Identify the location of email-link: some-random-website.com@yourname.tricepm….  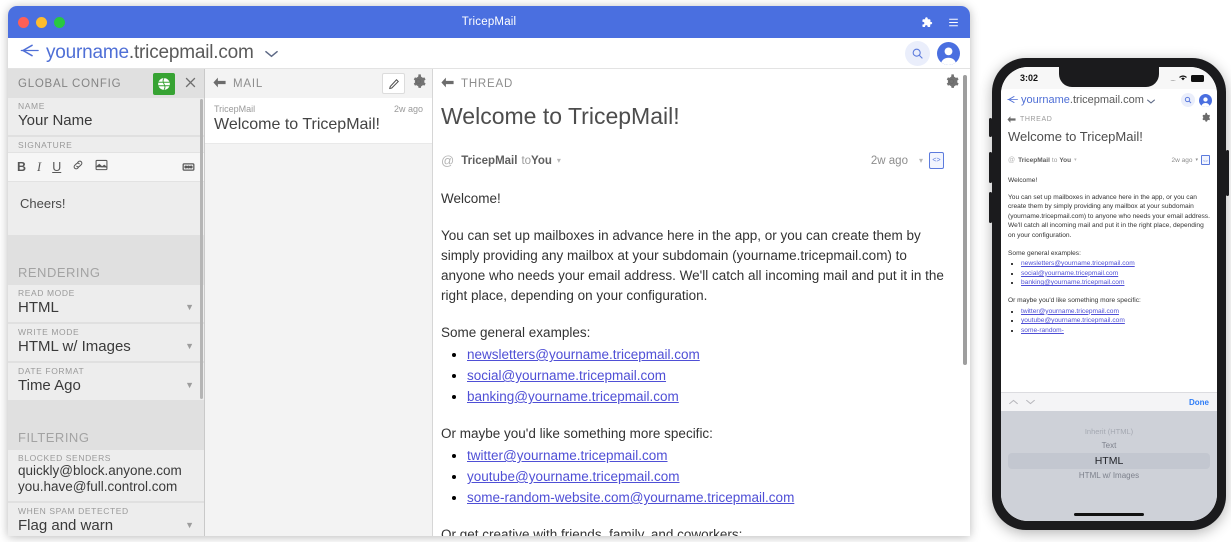
(630, 497).